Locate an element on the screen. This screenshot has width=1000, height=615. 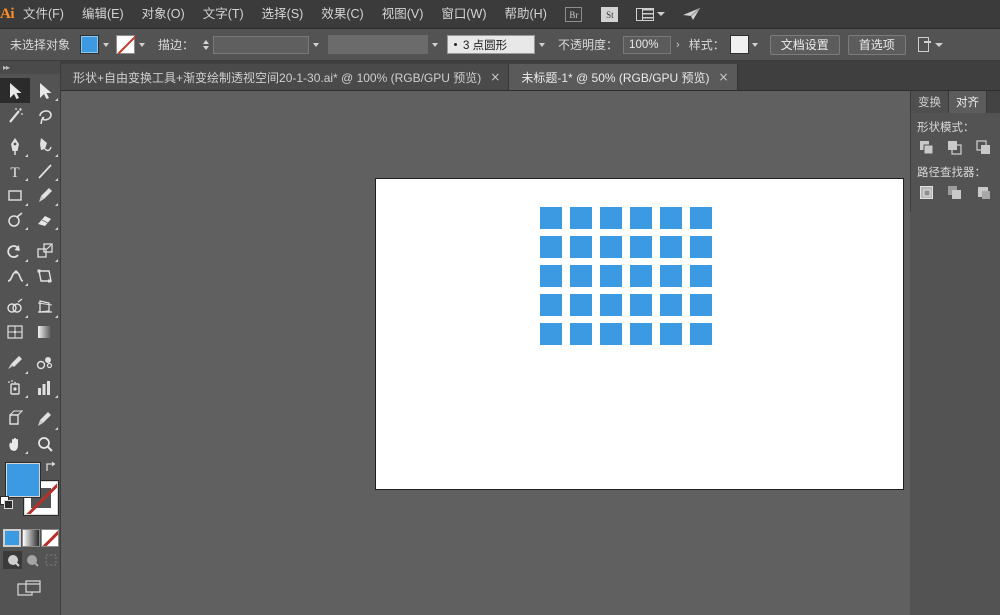
divide-button is located at coordinates (927, 193).